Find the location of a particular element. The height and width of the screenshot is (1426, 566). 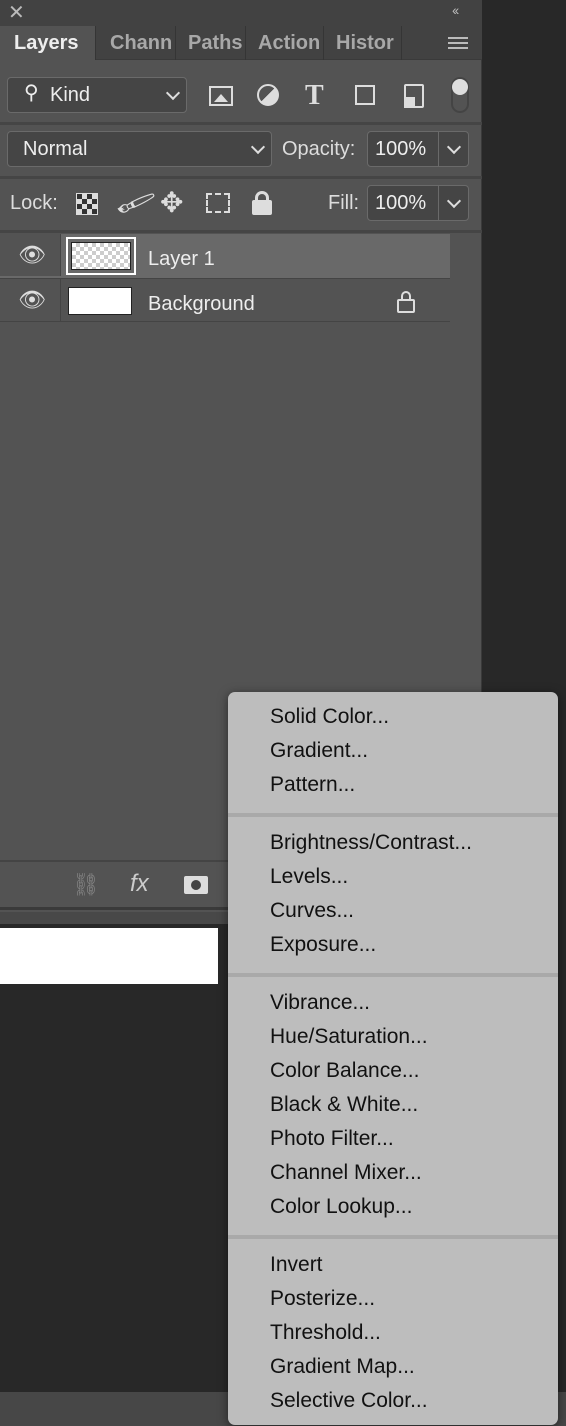

layer-name: Background is located at coordinates (201, 304).